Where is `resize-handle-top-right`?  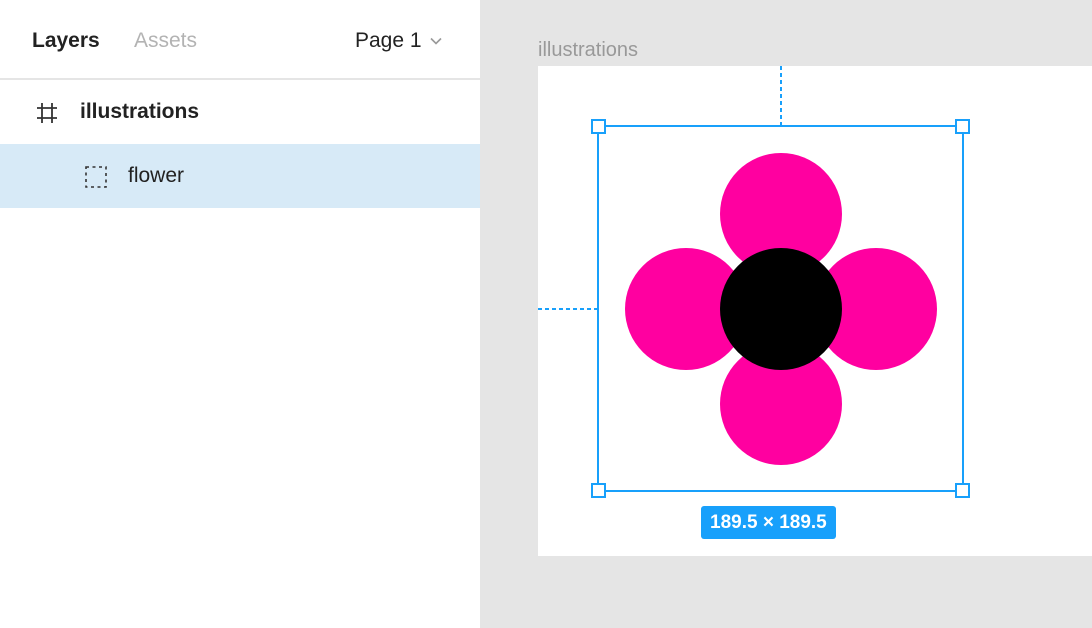 resize-handle-top-right is located at coordinates (962, 126).